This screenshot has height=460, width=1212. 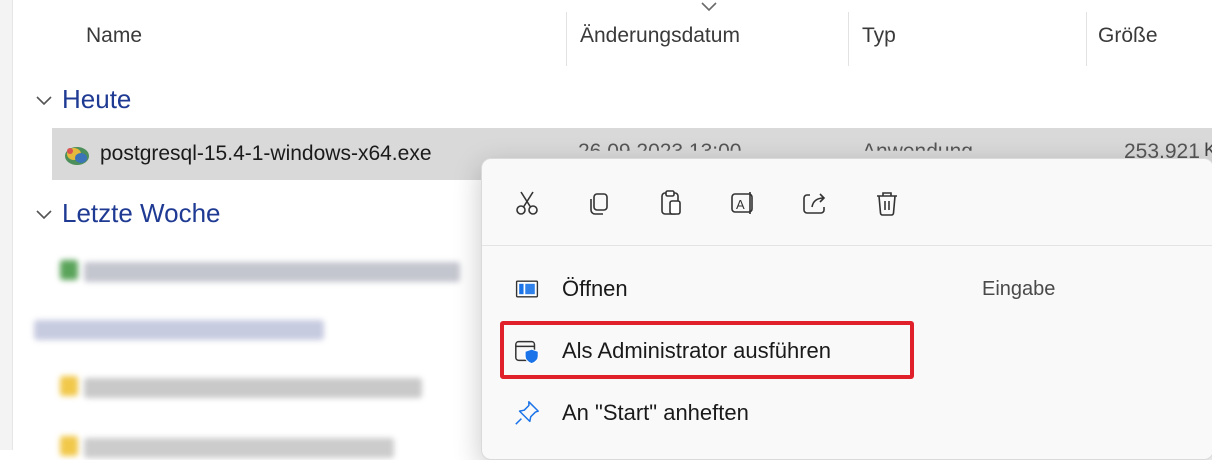 What do you see at coordinates (879, 36) in the screenshot?
I see `column-type: Typ` at bounding box center [879, 36].